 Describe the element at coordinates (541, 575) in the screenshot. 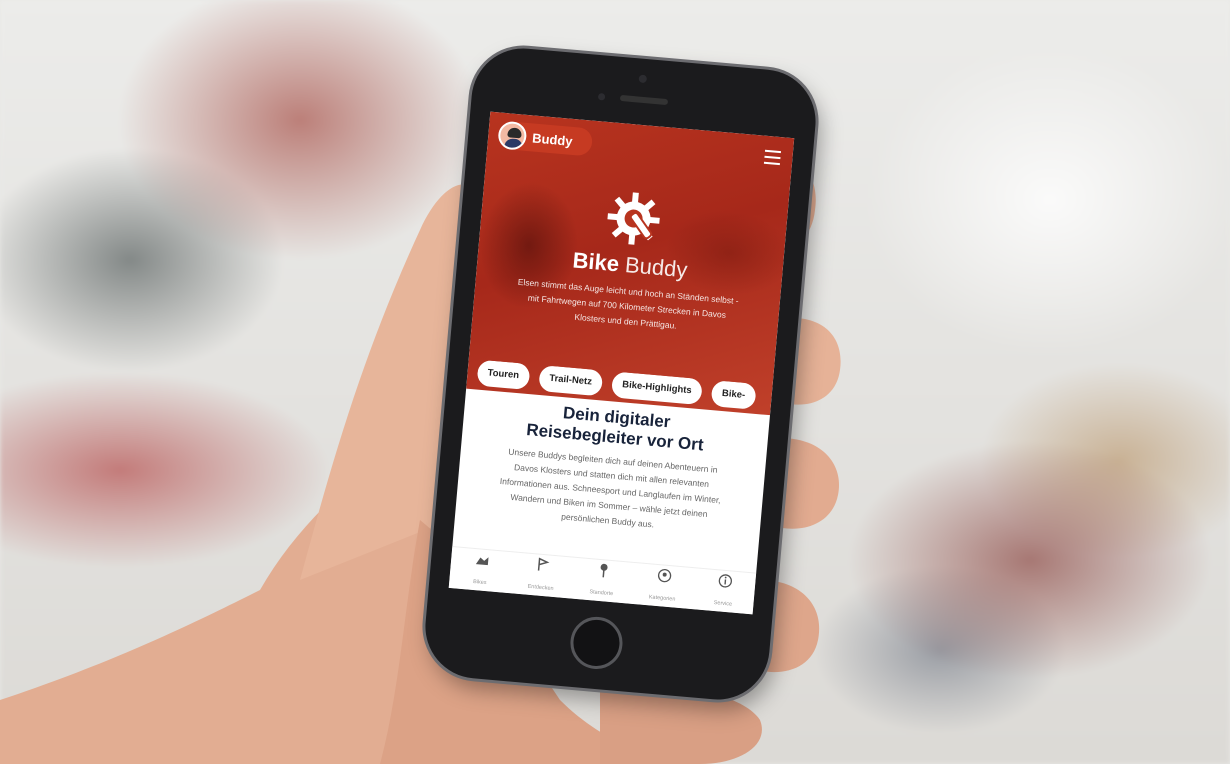

I see `tab-entdecken: Entdecken` at that location.